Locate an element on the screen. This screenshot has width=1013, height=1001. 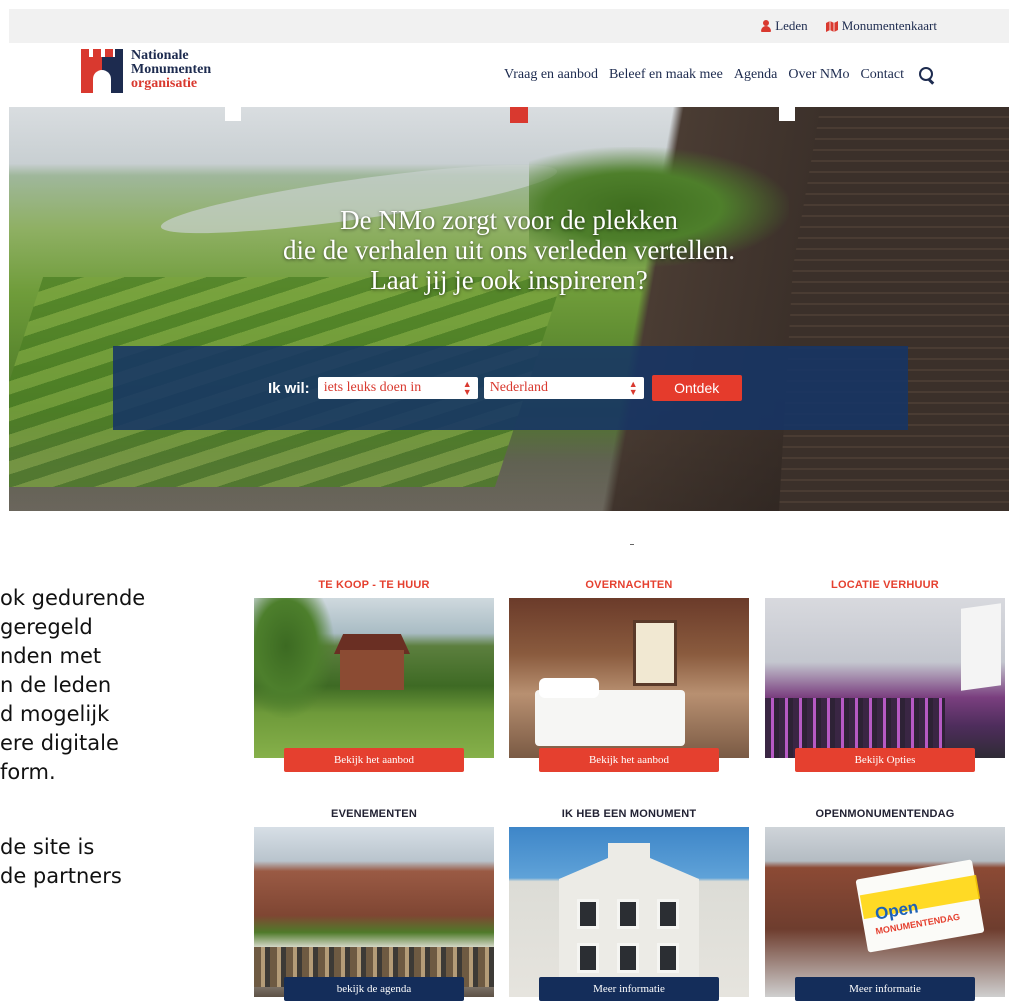
logo-line-1: Nationale is located at coordinates (160, 55).